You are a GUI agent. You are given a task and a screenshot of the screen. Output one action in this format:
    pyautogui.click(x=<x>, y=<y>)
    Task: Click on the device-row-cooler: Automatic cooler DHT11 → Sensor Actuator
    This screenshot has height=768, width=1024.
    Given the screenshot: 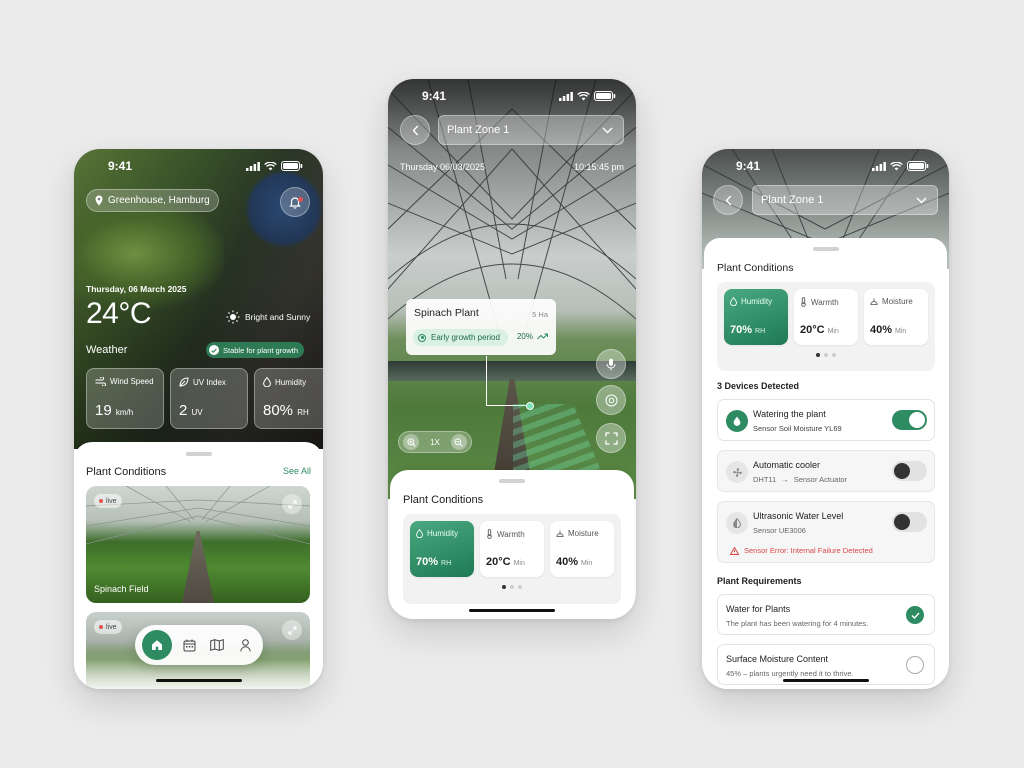 What is the action you would take?
    pyautogui.click(x=826, y=471)
    